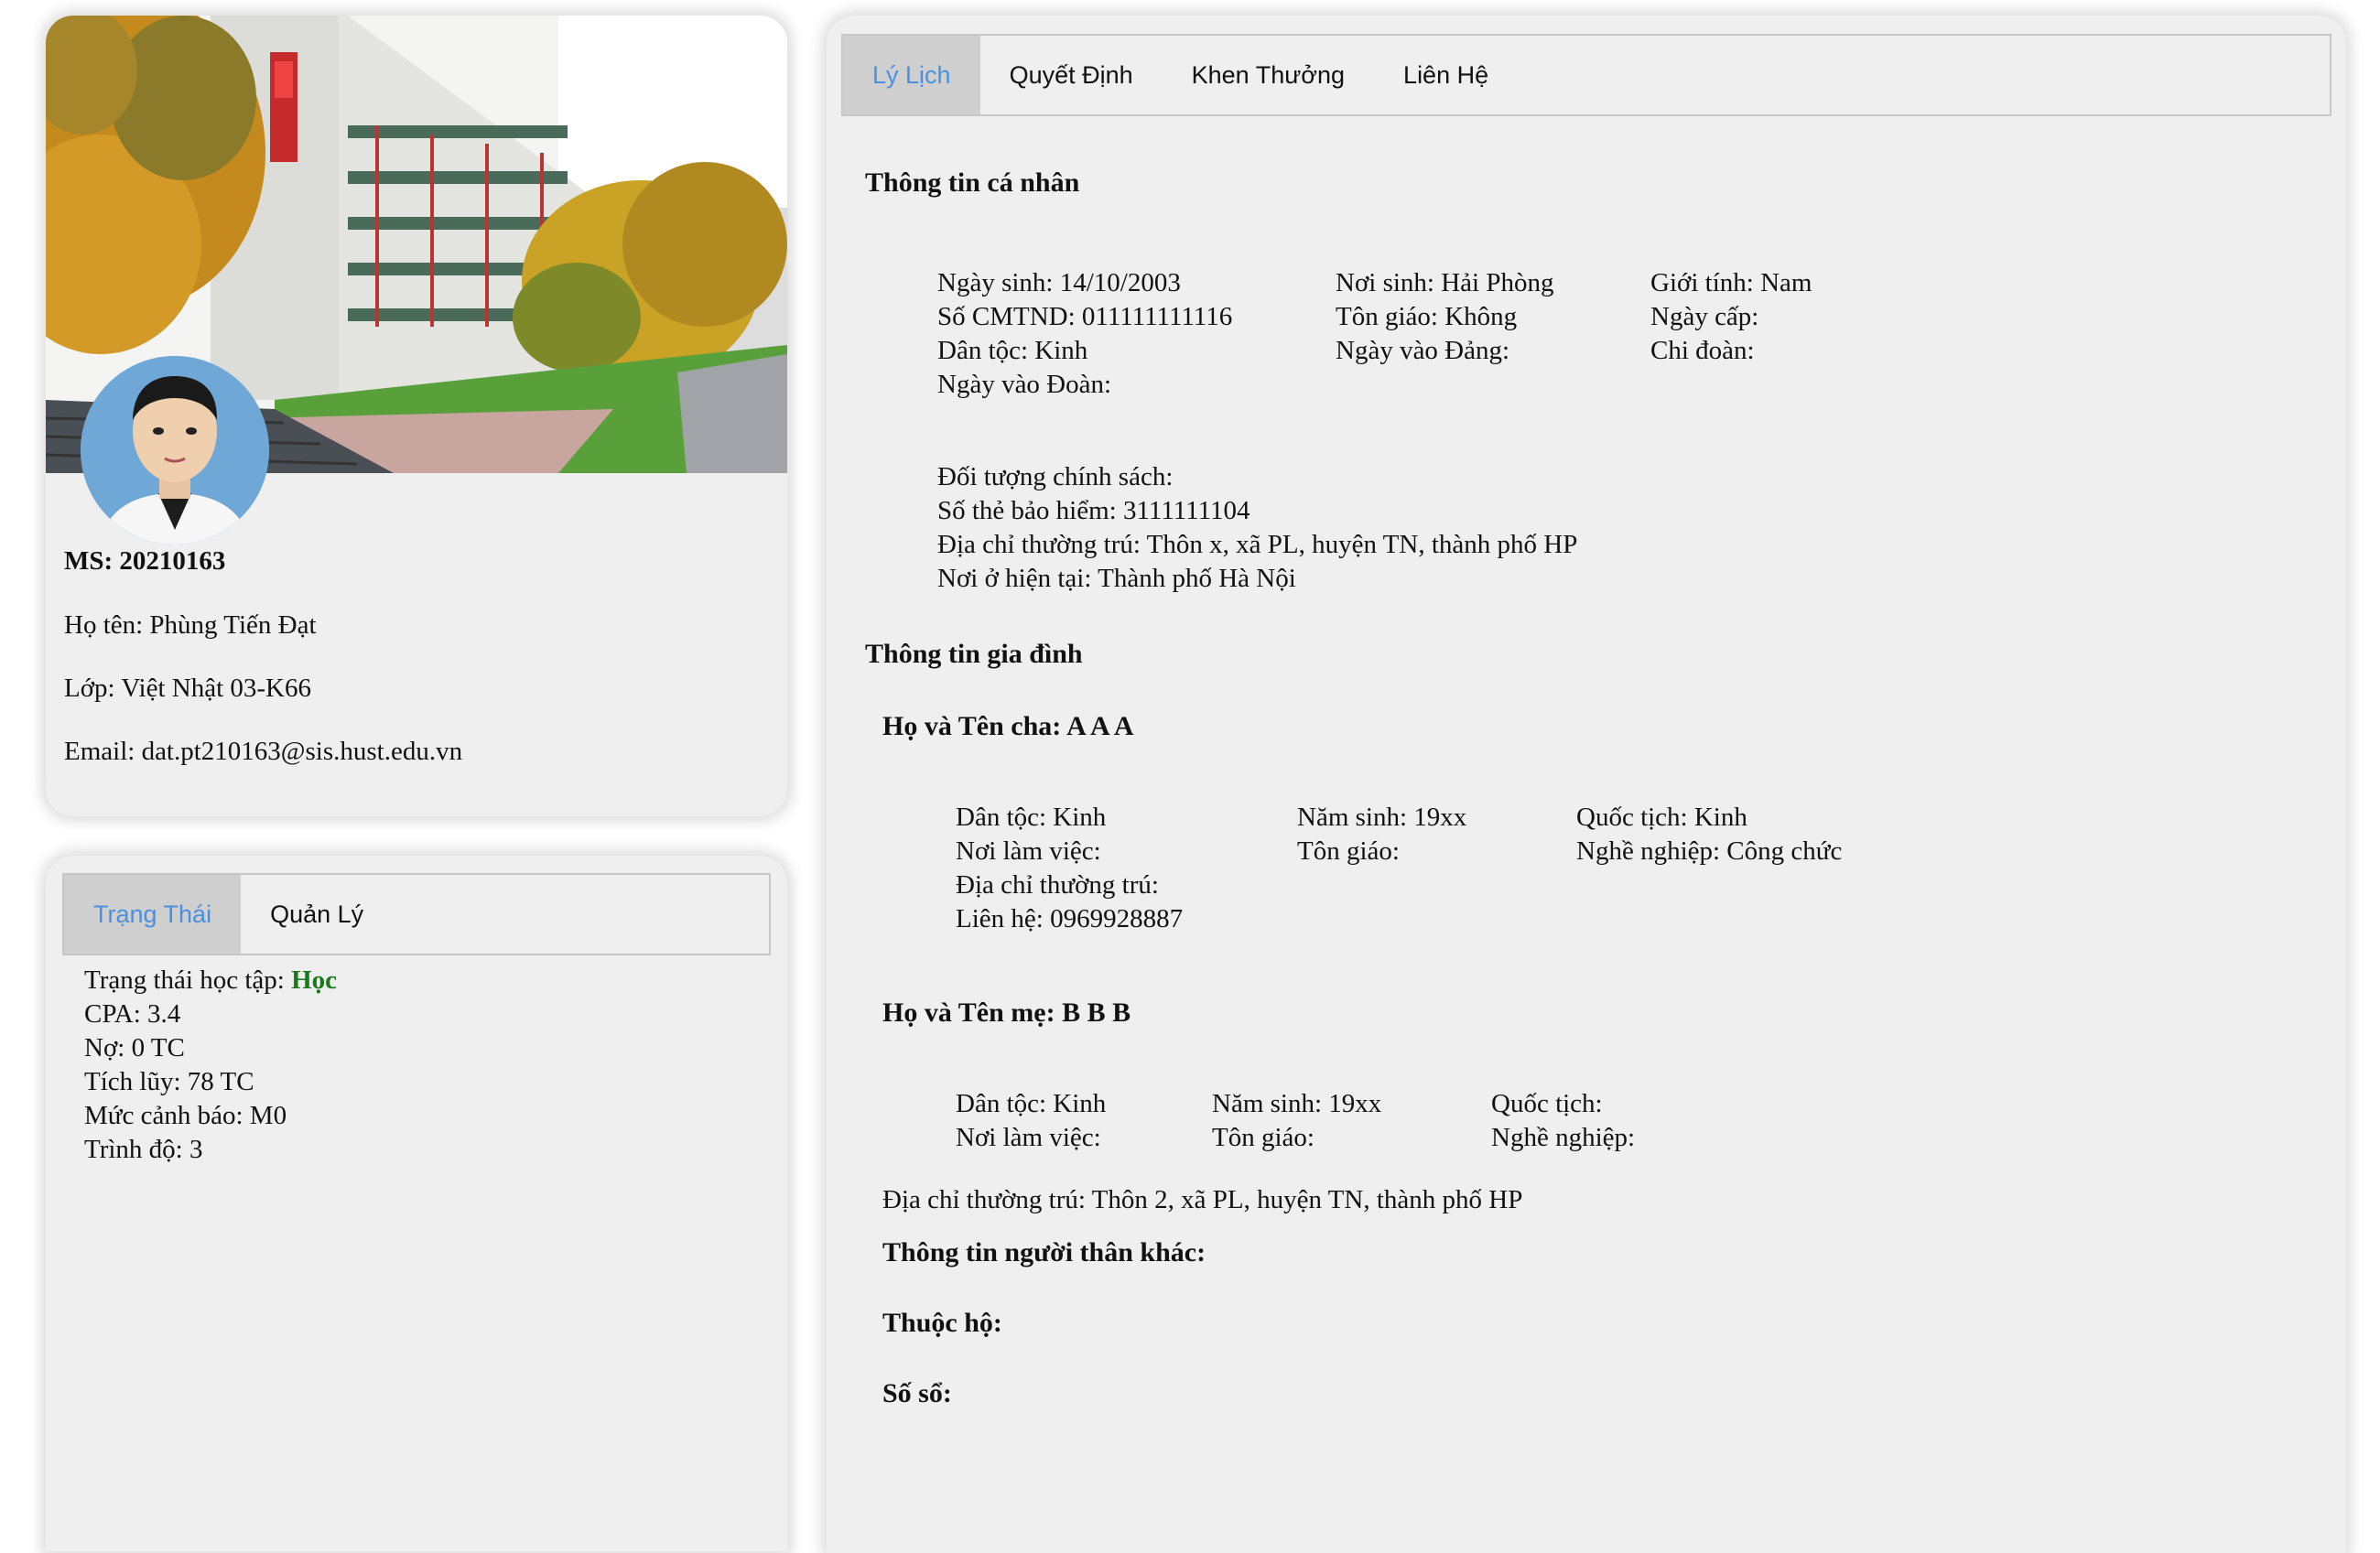 This screenshot has height=1553, width=2380. I want to click on issue-date: Ngày cấp:, so click(1704, 316).